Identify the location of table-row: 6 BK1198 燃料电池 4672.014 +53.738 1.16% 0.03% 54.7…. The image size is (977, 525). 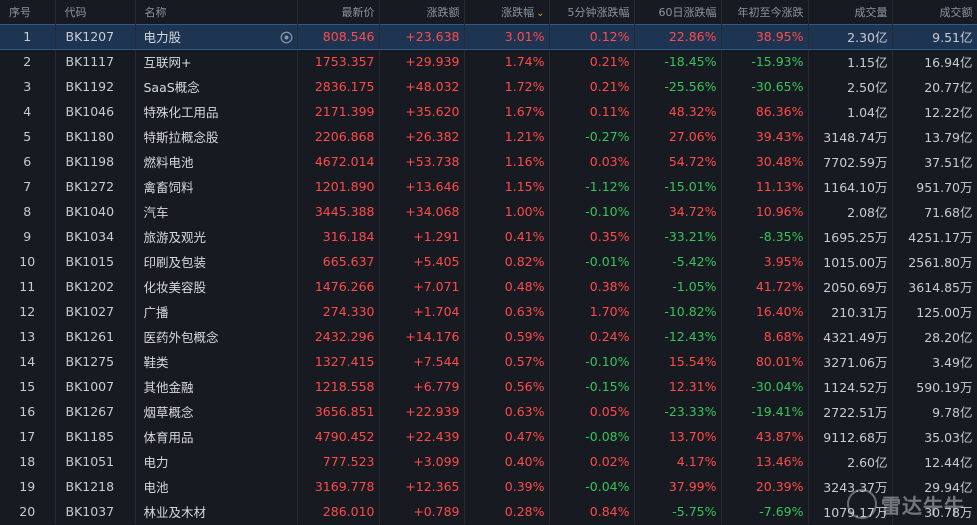
(488, 161).